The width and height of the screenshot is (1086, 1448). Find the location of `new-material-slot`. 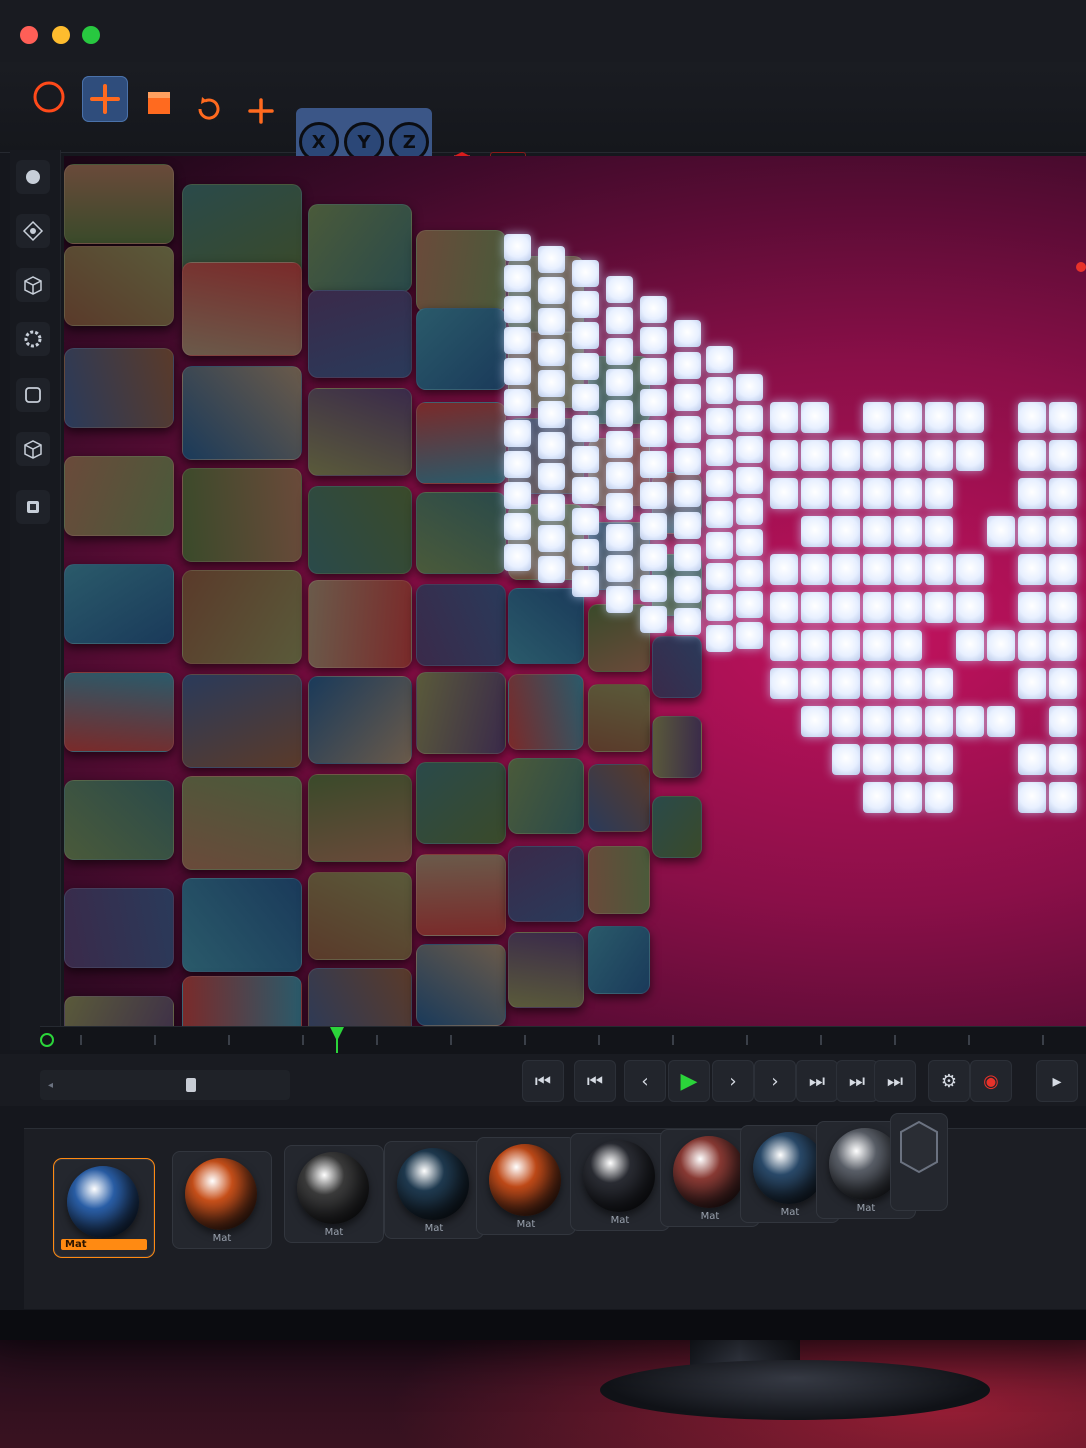

new-material-slot is located at coordinates (919, 1162).